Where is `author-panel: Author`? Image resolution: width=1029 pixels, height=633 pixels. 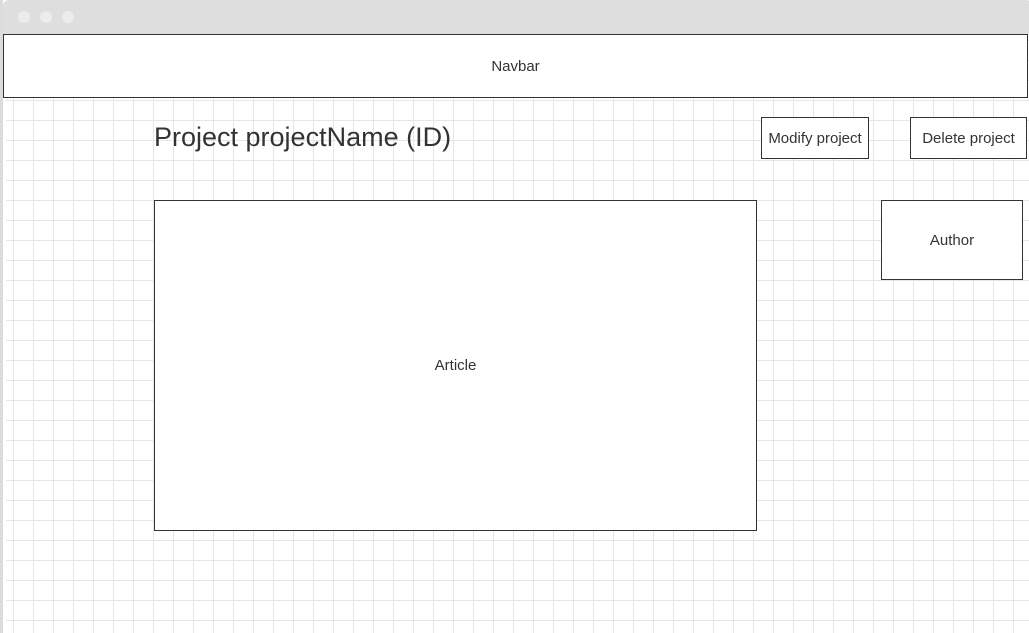 author-panel: Author is located at coordinates (952, 240).